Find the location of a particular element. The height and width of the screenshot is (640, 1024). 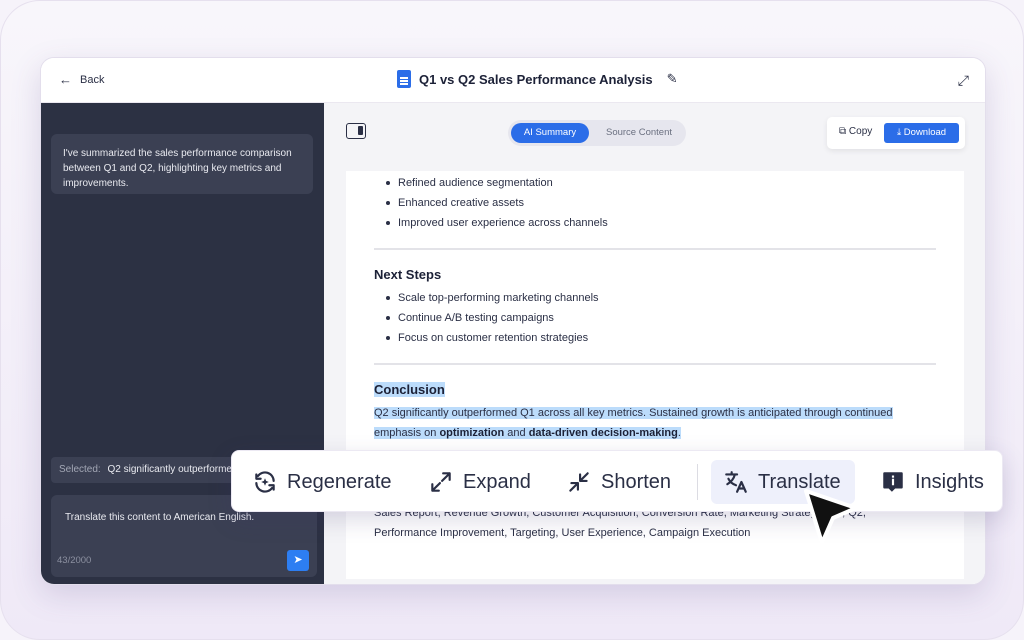

view-toggle: AI Summary Source Content is located at coordinates (597, 133).